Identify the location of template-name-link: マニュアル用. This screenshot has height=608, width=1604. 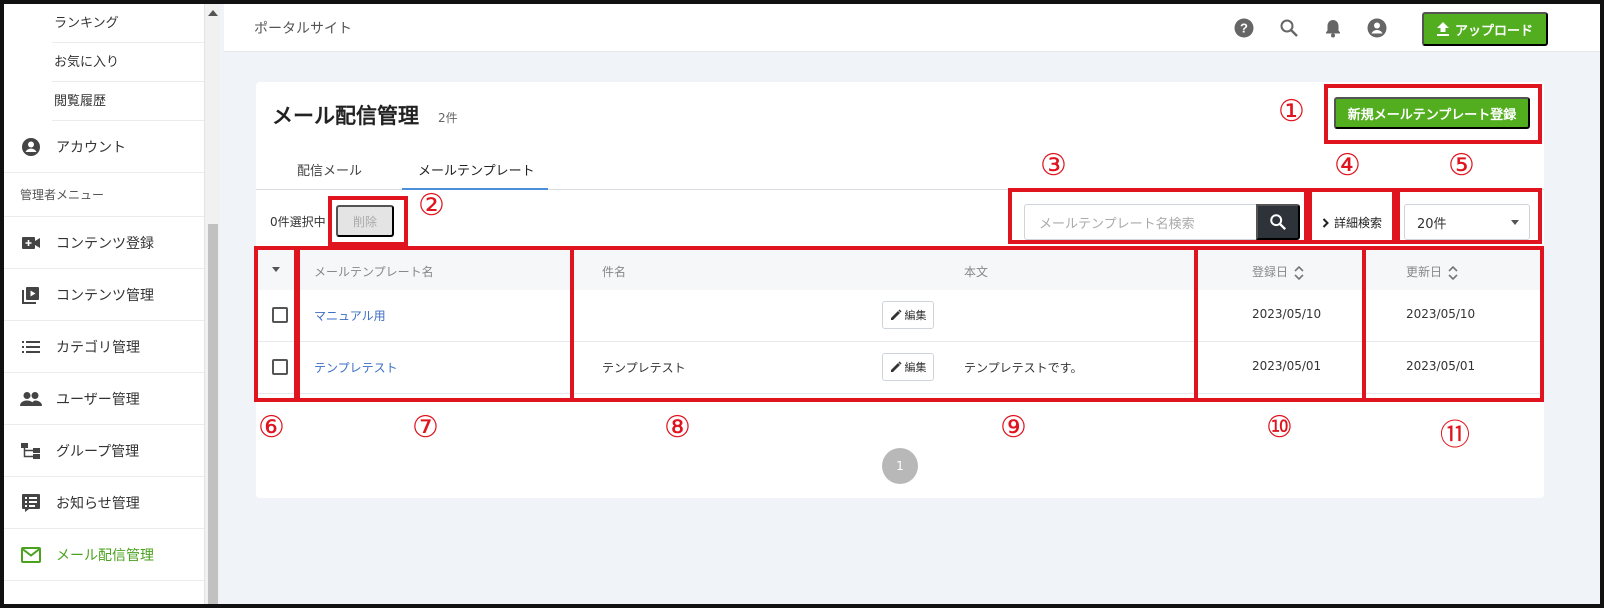
(350, 315).